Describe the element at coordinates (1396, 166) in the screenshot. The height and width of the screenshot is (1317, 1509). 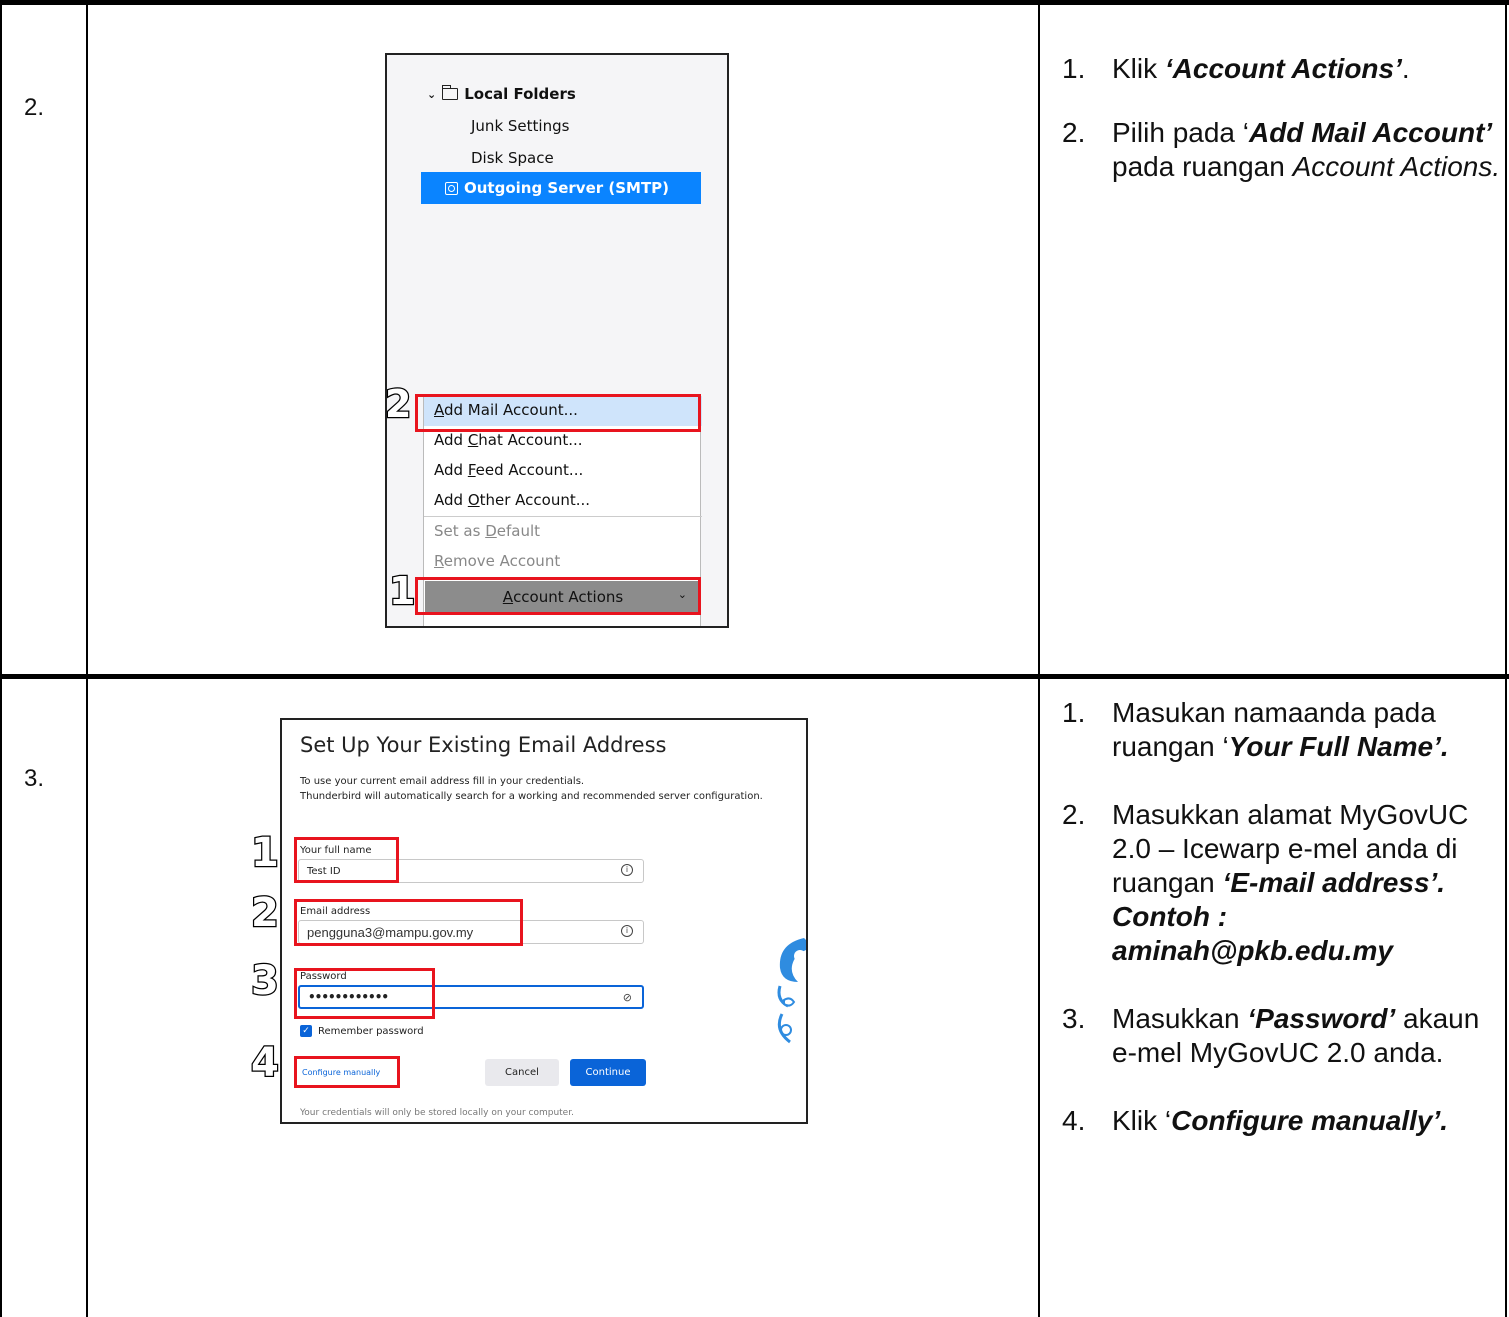
I see `step-italic: Account Actions.` at that location.